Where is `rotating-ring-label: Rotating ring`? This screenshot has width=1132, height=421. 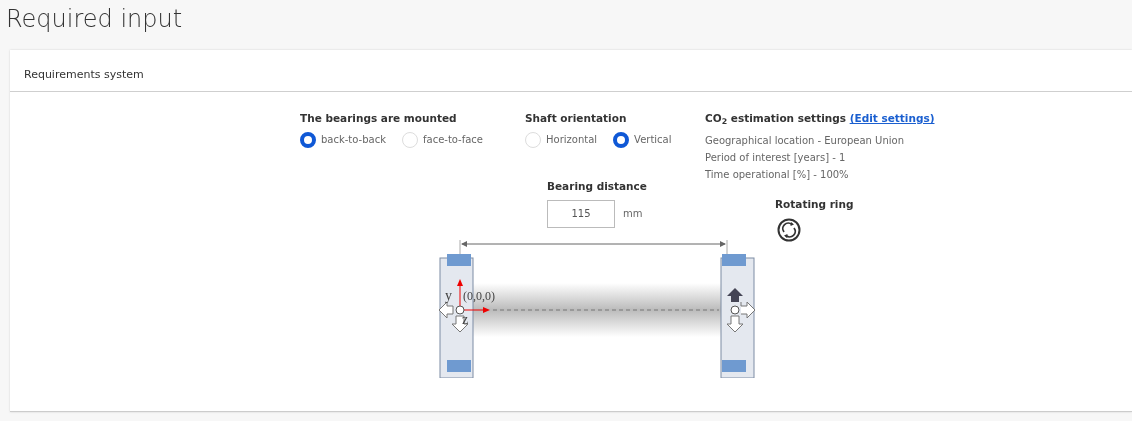
rotating-ring-label: Rotating ring is located at coordinates (814, 204).